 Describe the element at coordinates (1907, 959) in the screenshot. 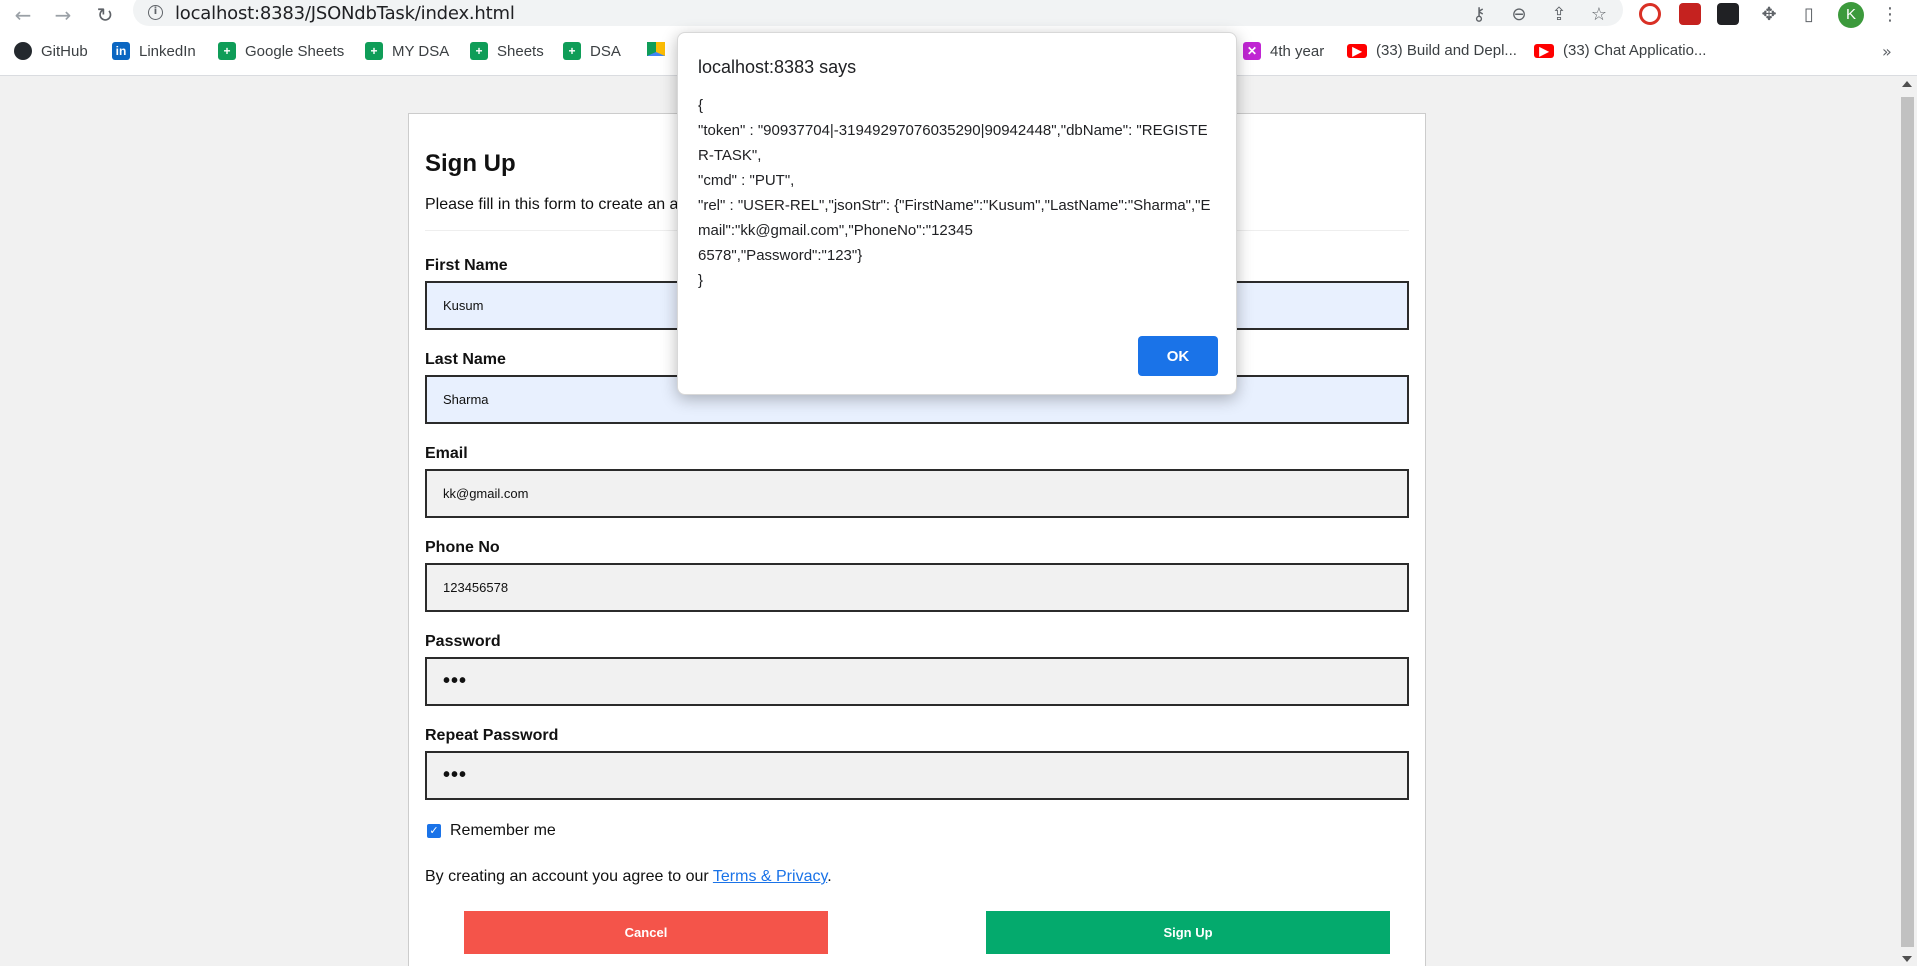

I see `scroll-down-icon` at that location.